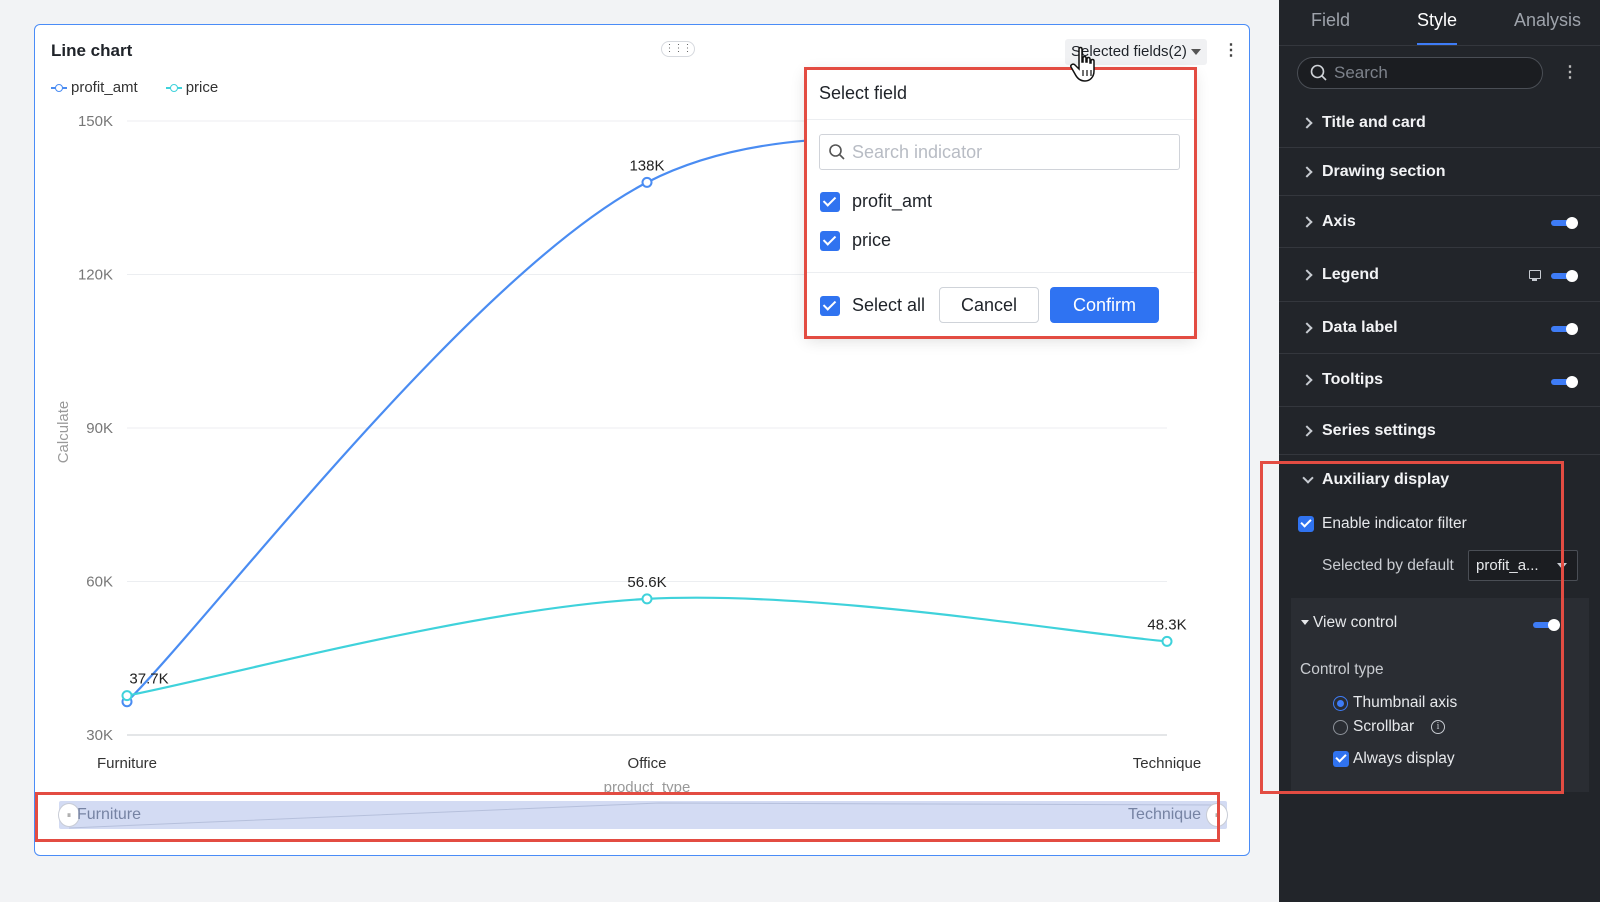  What do you see at coordinates (1341, 759) in the screenshot?
I see `always-display-checkbox` at bounding box center [1341, 759].